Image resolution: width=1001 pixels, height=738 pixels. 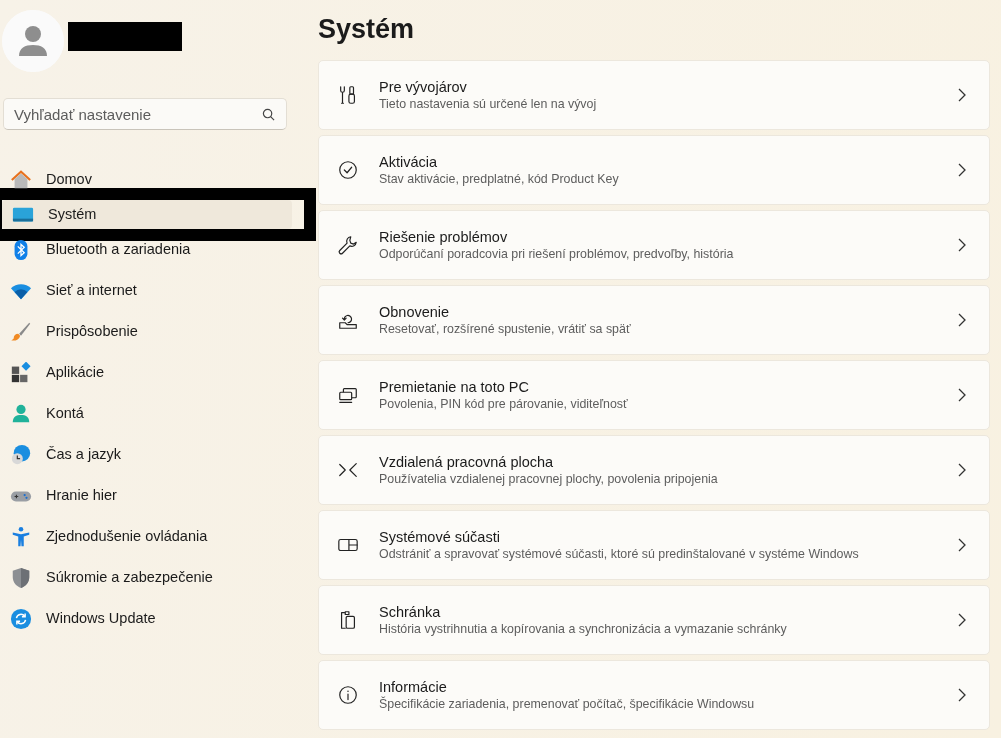 I want to click on settings-card: Pre vývojárov Tieto nastavenia sú určené len na vývoj, so click(x=654, y=95).